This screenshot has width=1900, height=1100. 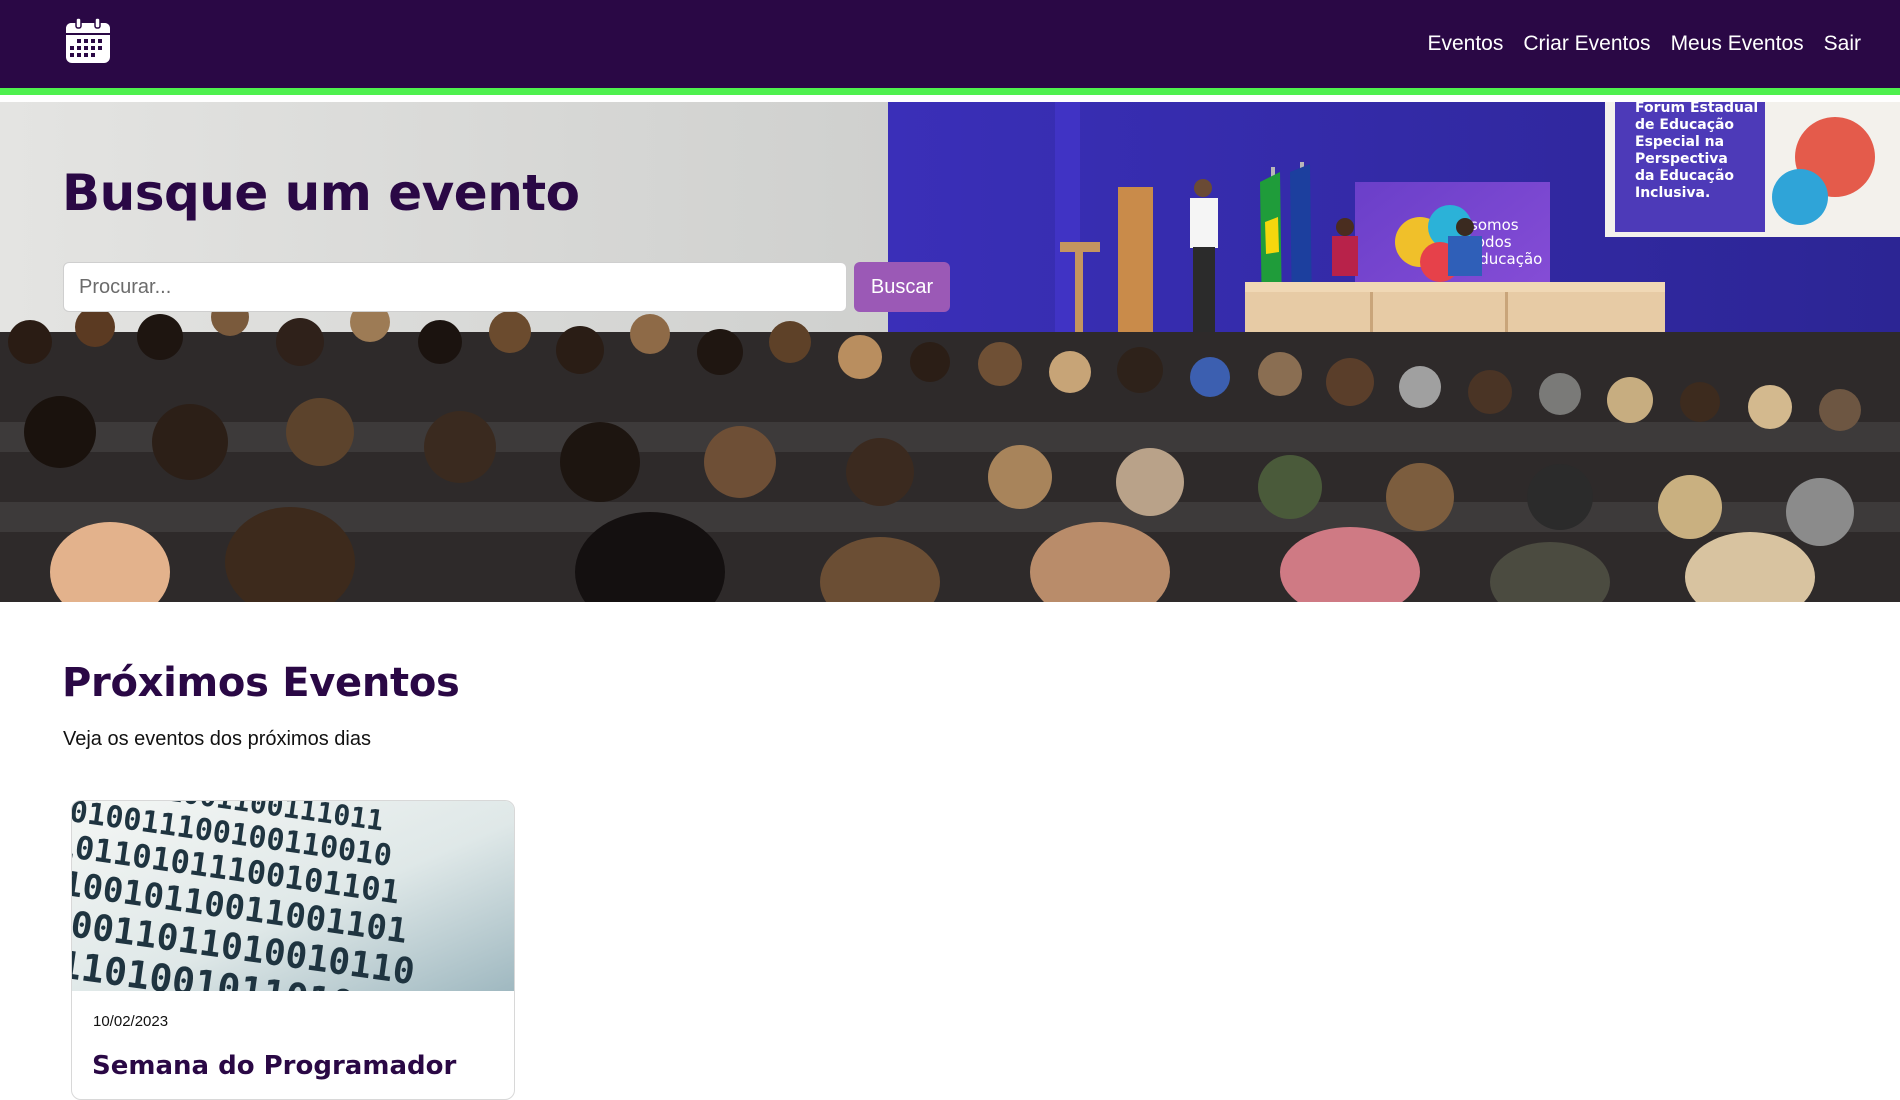 I want to click on event-title: Semana do Programador, so click(x=274, y=1066).